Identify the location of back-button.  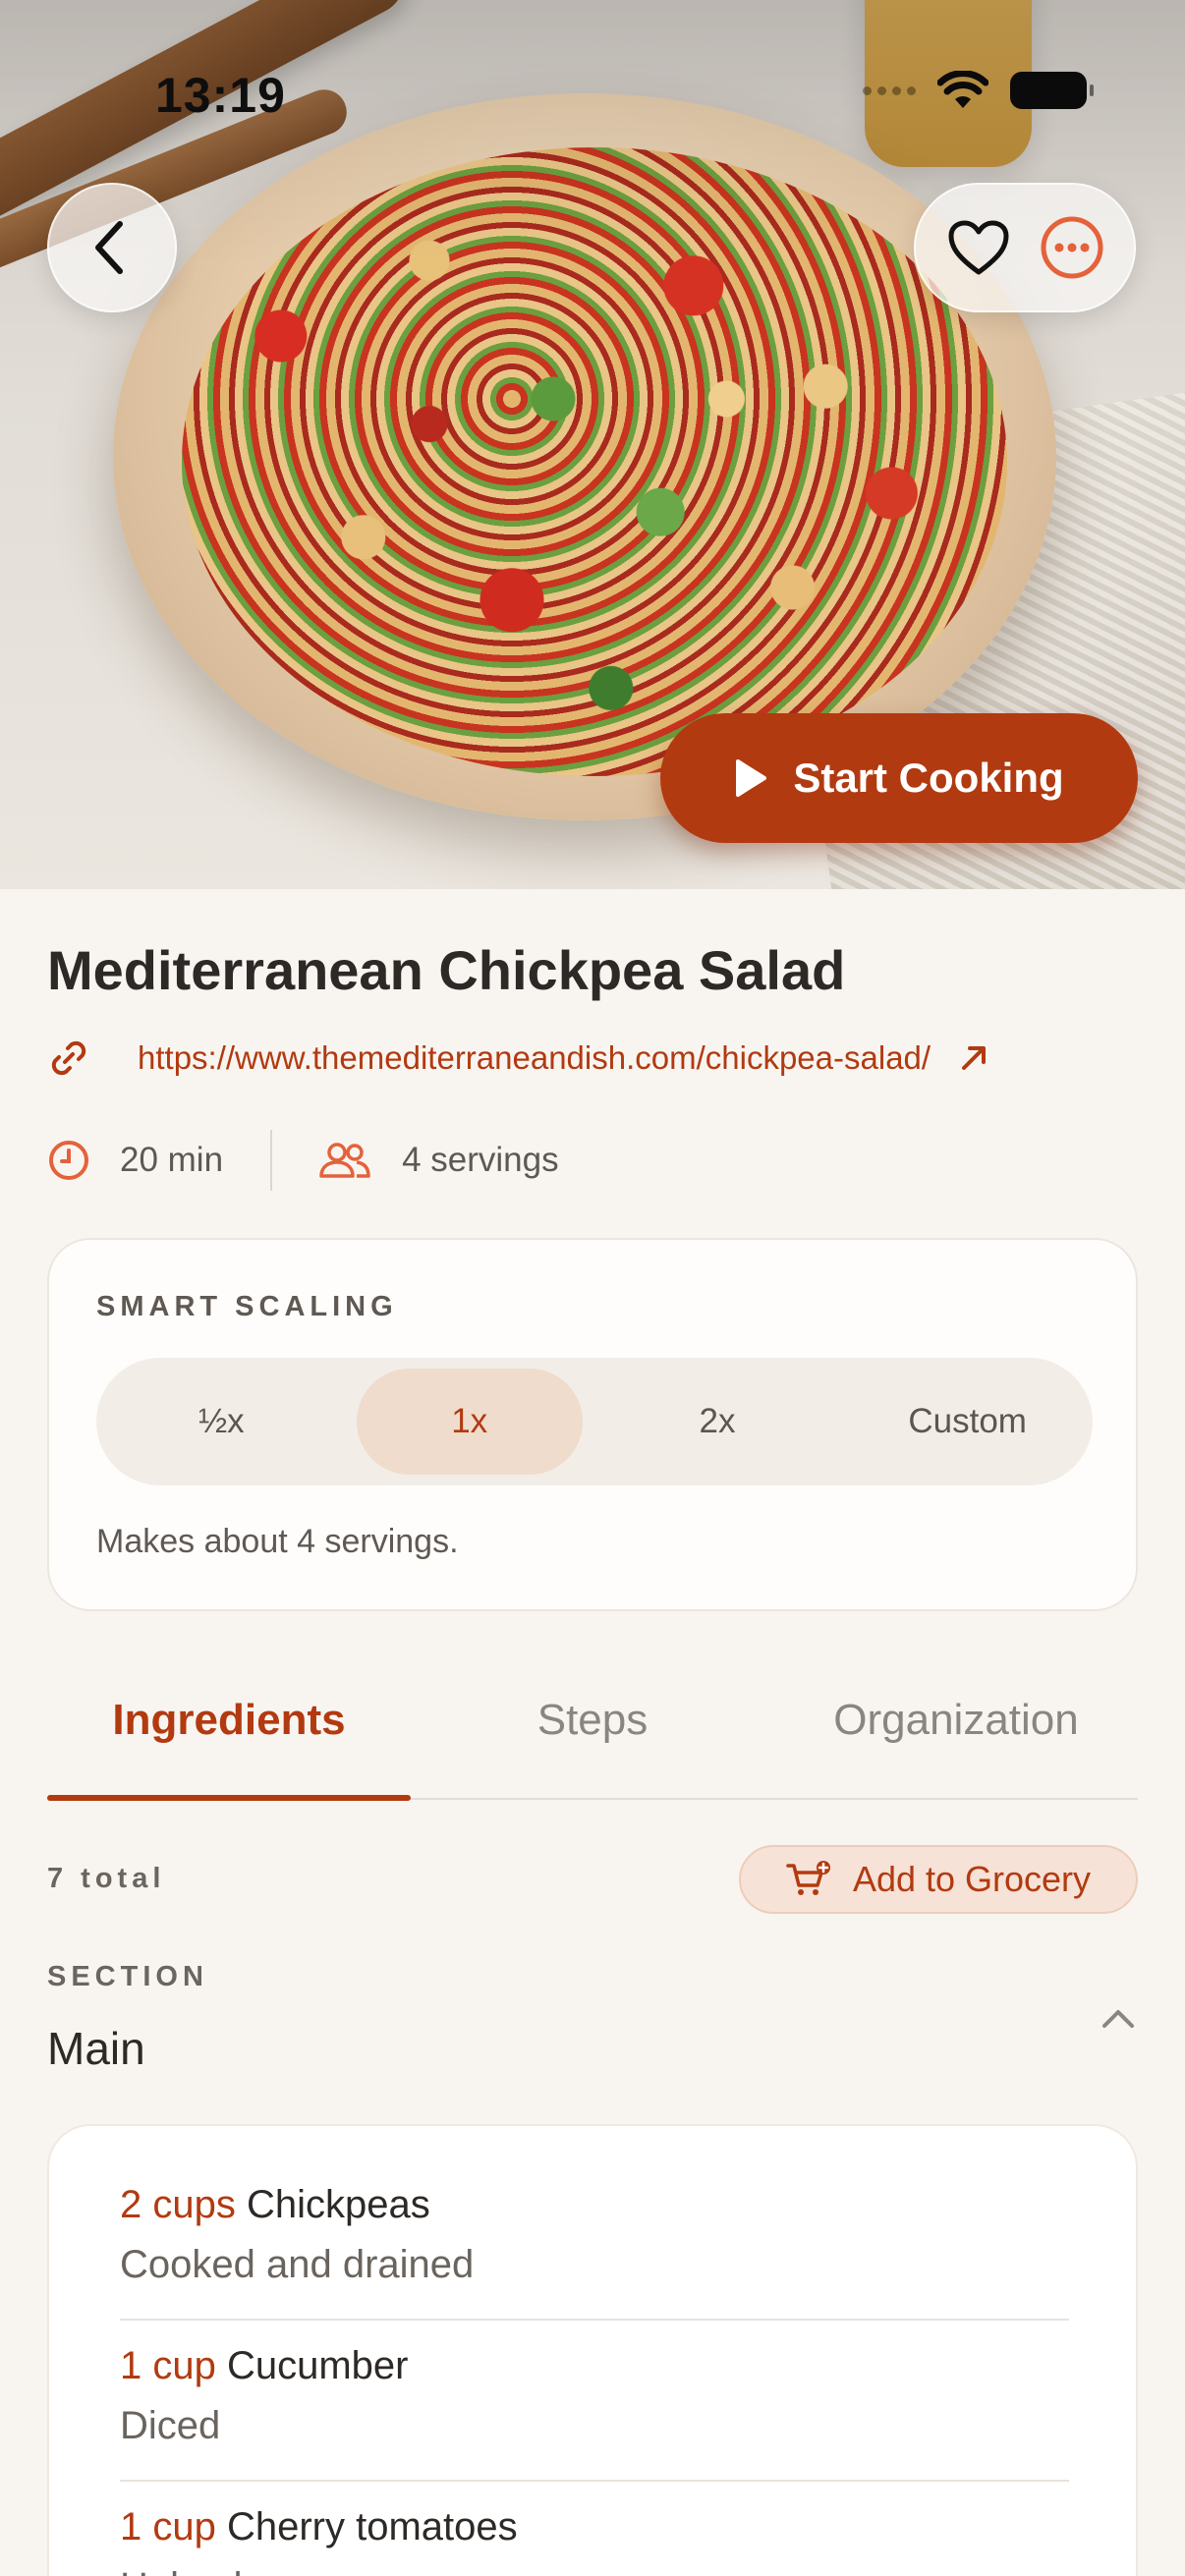
(112, 247).